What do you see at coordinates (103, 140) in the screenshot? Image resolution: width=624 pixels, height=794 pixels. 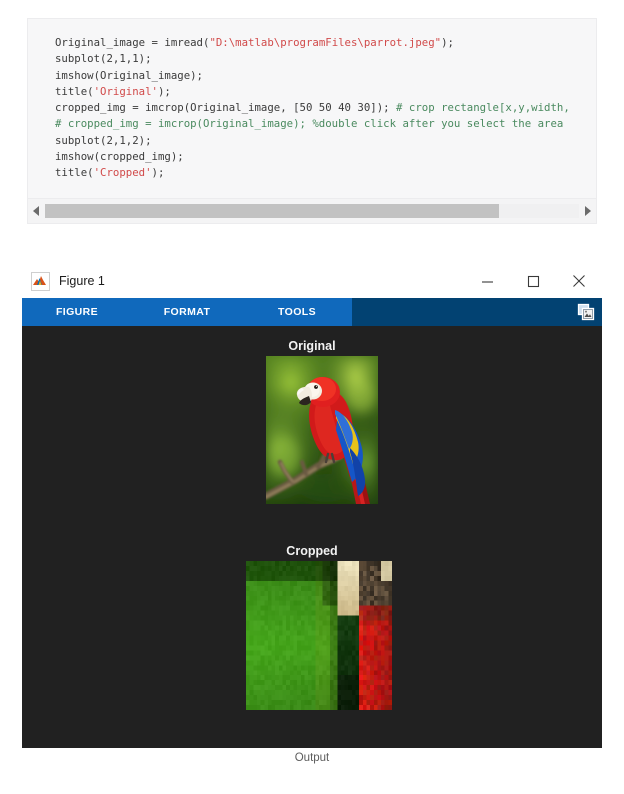 I see `code-token-plain: subplot(2,1,2);` at bounding box center [103, 140].